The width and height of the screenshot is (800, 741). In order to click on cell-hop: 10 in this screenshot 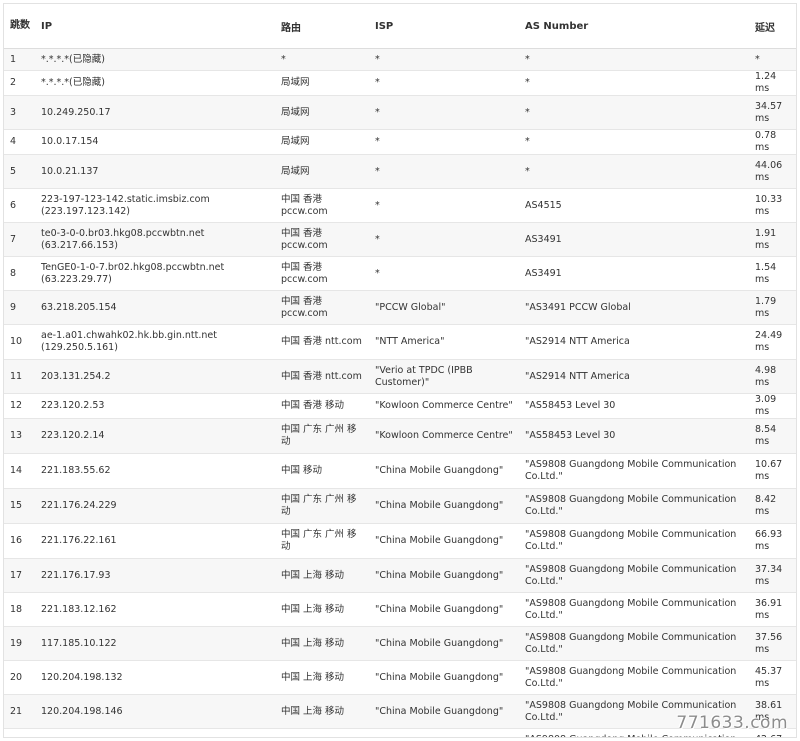, I will do `click(19, 342)`.